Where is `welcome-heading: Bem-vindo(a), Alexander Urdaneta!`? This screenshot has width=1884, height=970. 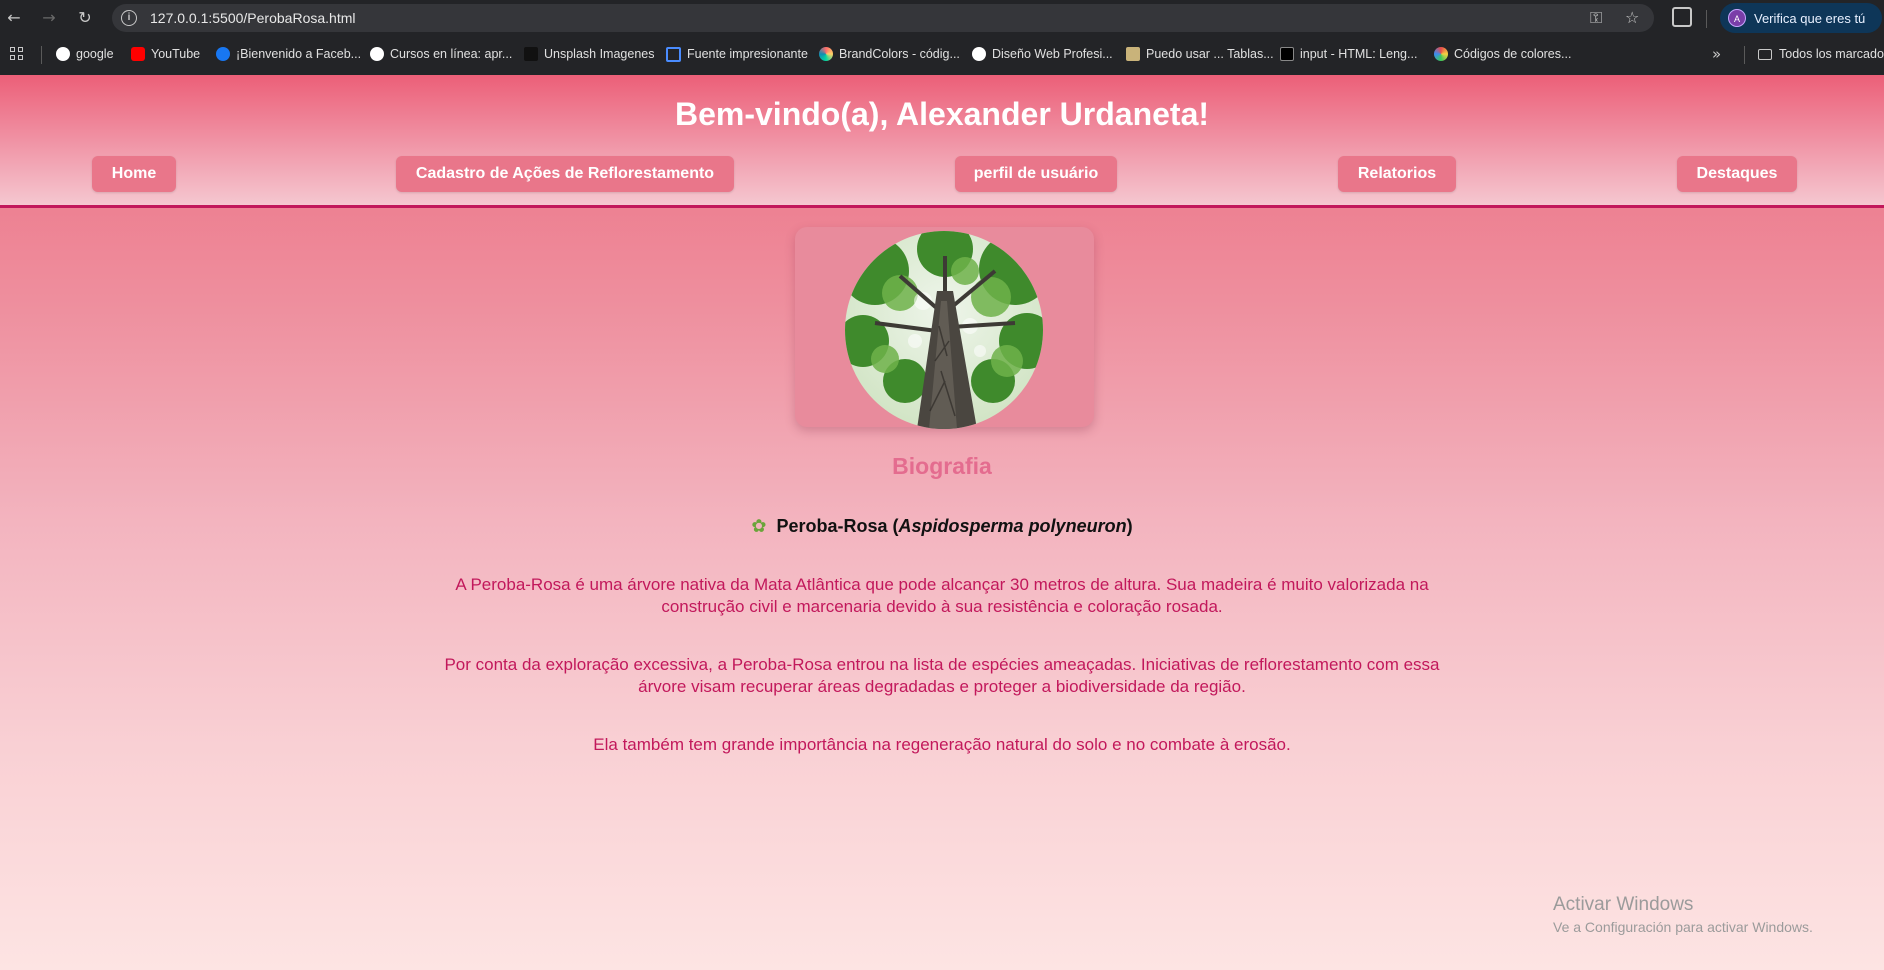 welcome-heading: Bem-vindo(a), Alexander Urdaneta! is located at coordinates (942, 114).